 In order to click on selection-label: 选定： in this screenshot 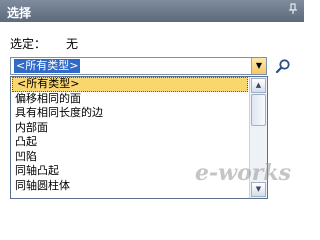, I will do `click(28, 44)`.